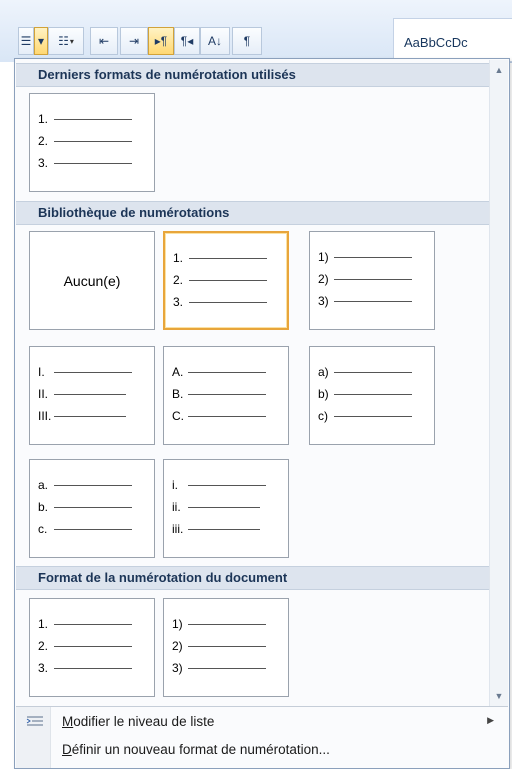 The height and width of the screenshot is (769, 512). I want to click on library-numbering-tile: 1) 2) 3), so click(372, 280).